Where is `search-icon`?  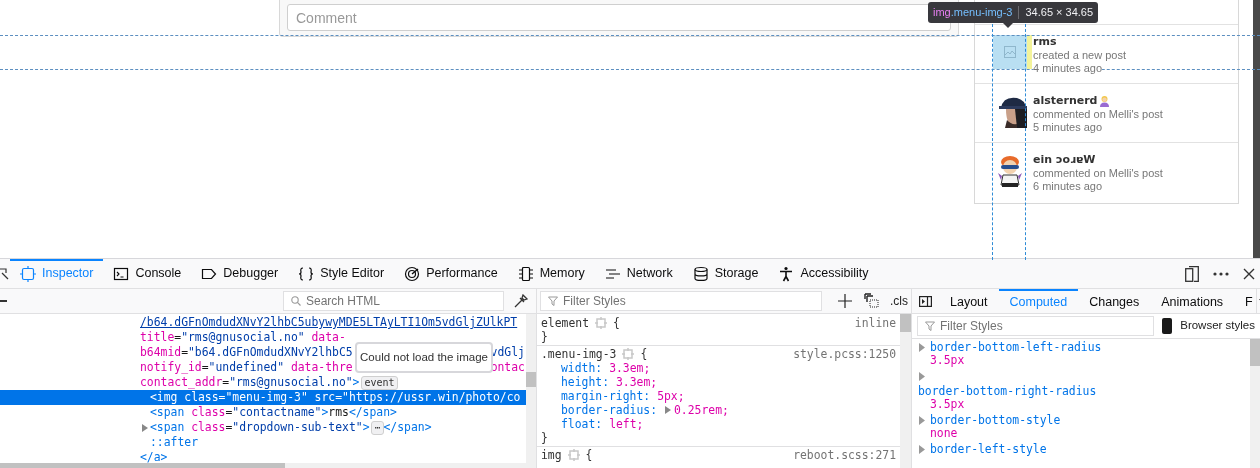 search-icon is located at coordinates (296, 301).